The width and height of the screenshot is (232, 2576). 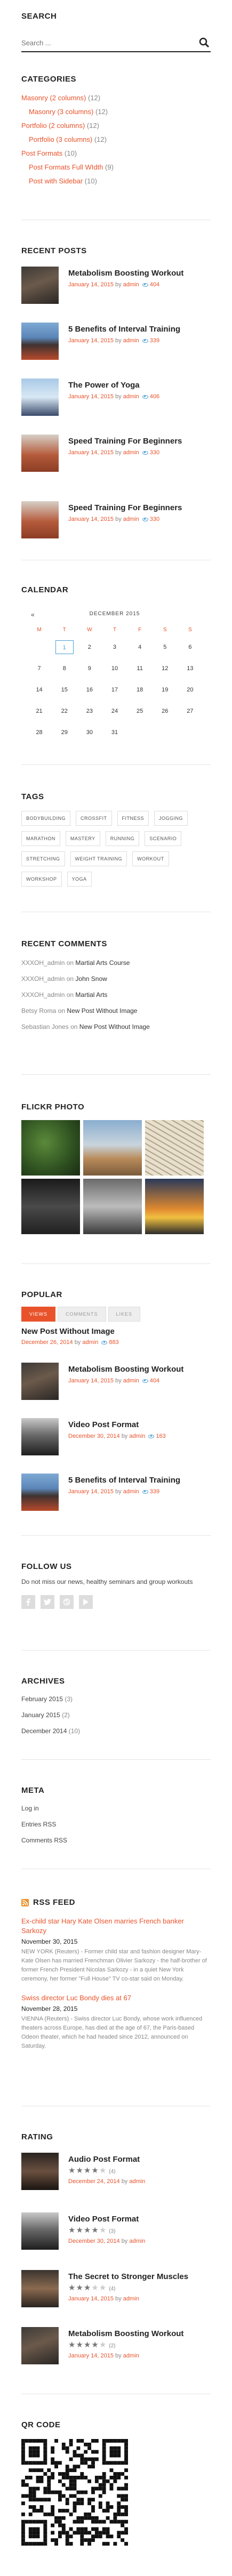 What do you see at coordinates (41, 879) in the screenshot?
I see `tag-item: Workshop` at bounding box center [41, 879].